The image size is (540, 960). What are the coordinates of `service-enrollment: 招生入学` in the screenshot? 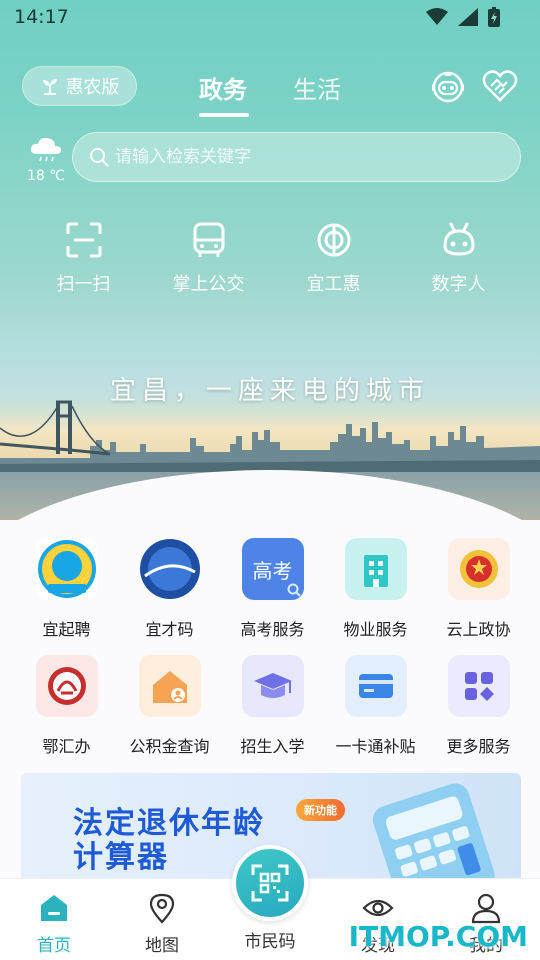 It's located at (272, 706).